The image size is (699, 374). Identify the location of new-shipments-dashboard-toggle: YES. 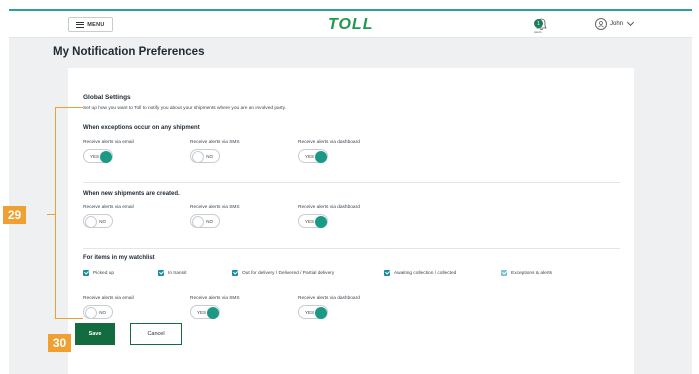
(313, 221).